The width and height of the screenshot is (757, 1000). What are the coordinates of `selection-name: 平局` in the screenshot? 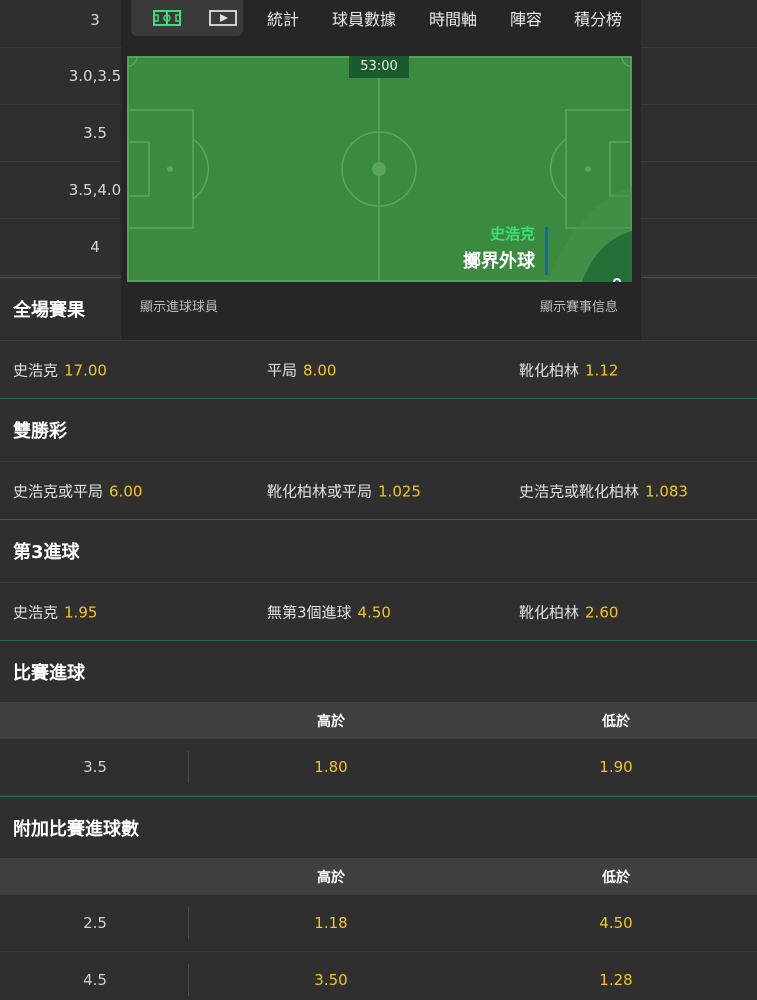 It's located at (282, 370).